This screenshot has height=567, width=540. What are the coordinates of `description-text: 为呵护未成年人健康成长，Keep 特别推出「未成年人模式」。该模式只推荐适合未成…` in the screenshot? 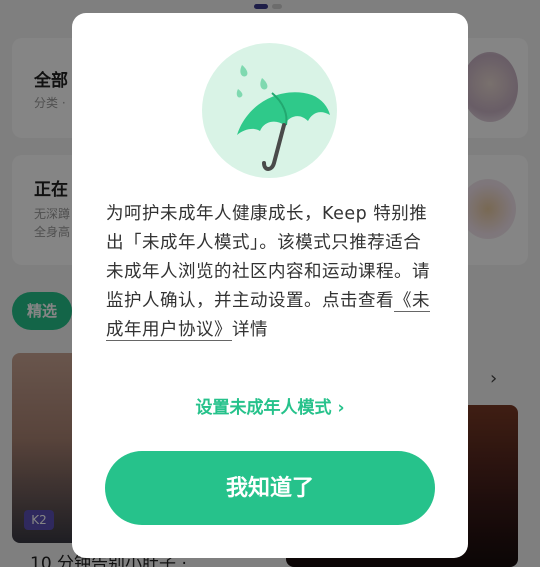 It's located at (268, 257).